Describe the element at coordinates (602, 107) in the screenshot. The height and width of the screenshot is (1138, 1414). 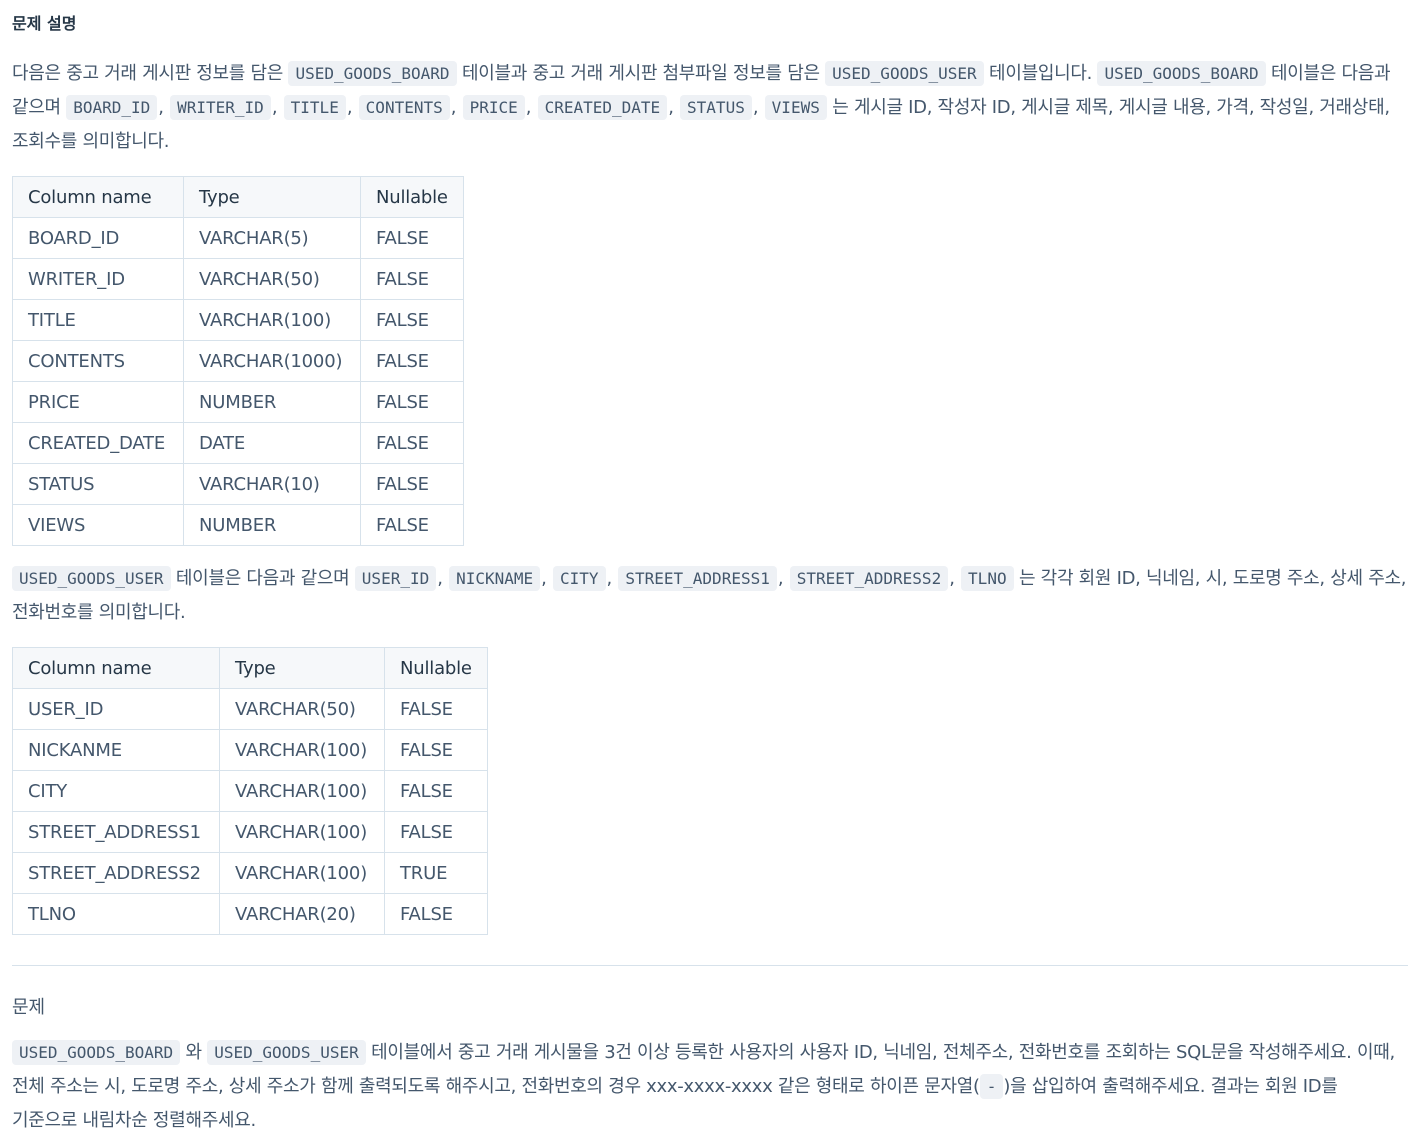
I see `inline-code-column: CREATED_DATE` at that location.